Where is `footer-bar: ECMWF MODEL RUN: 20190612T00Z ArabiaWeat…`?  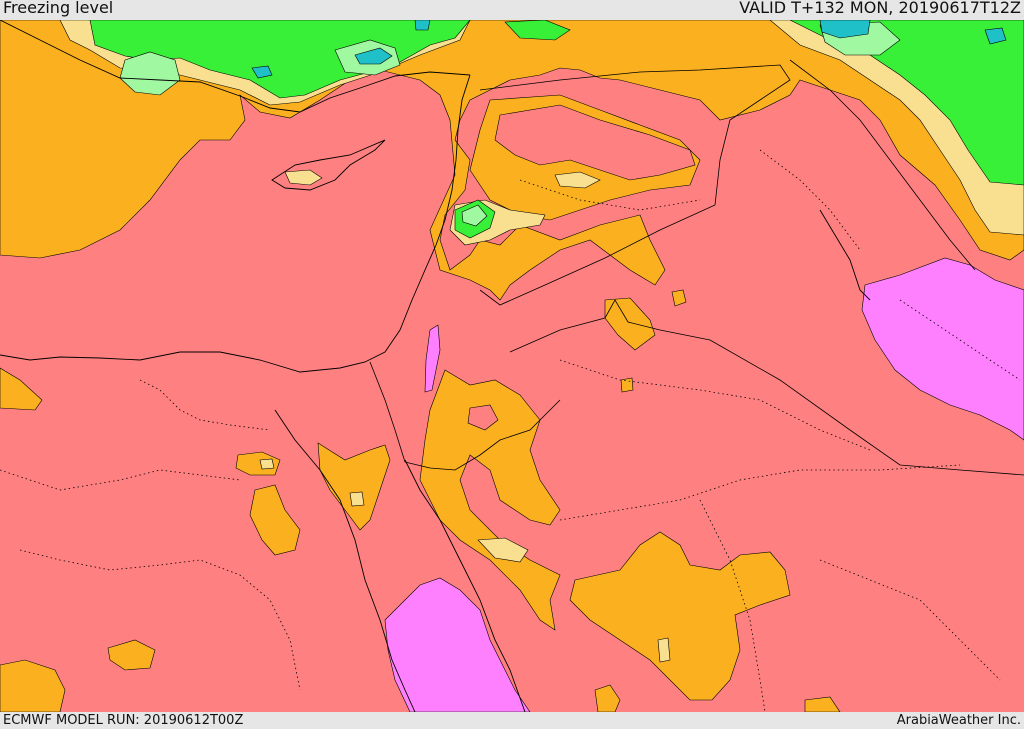 footer-bar: ECMWF MODEL RUN: 20190612T00Z ArabiaWeat… is located at coordinates (512, 720).